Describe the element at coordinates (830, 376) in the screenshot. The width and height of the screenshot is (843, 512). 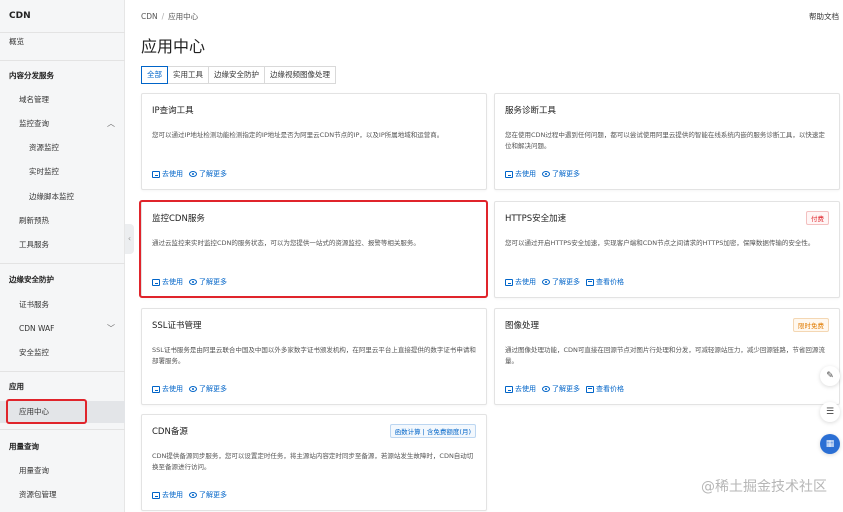
I see `edit-icon: ✎` at that location.